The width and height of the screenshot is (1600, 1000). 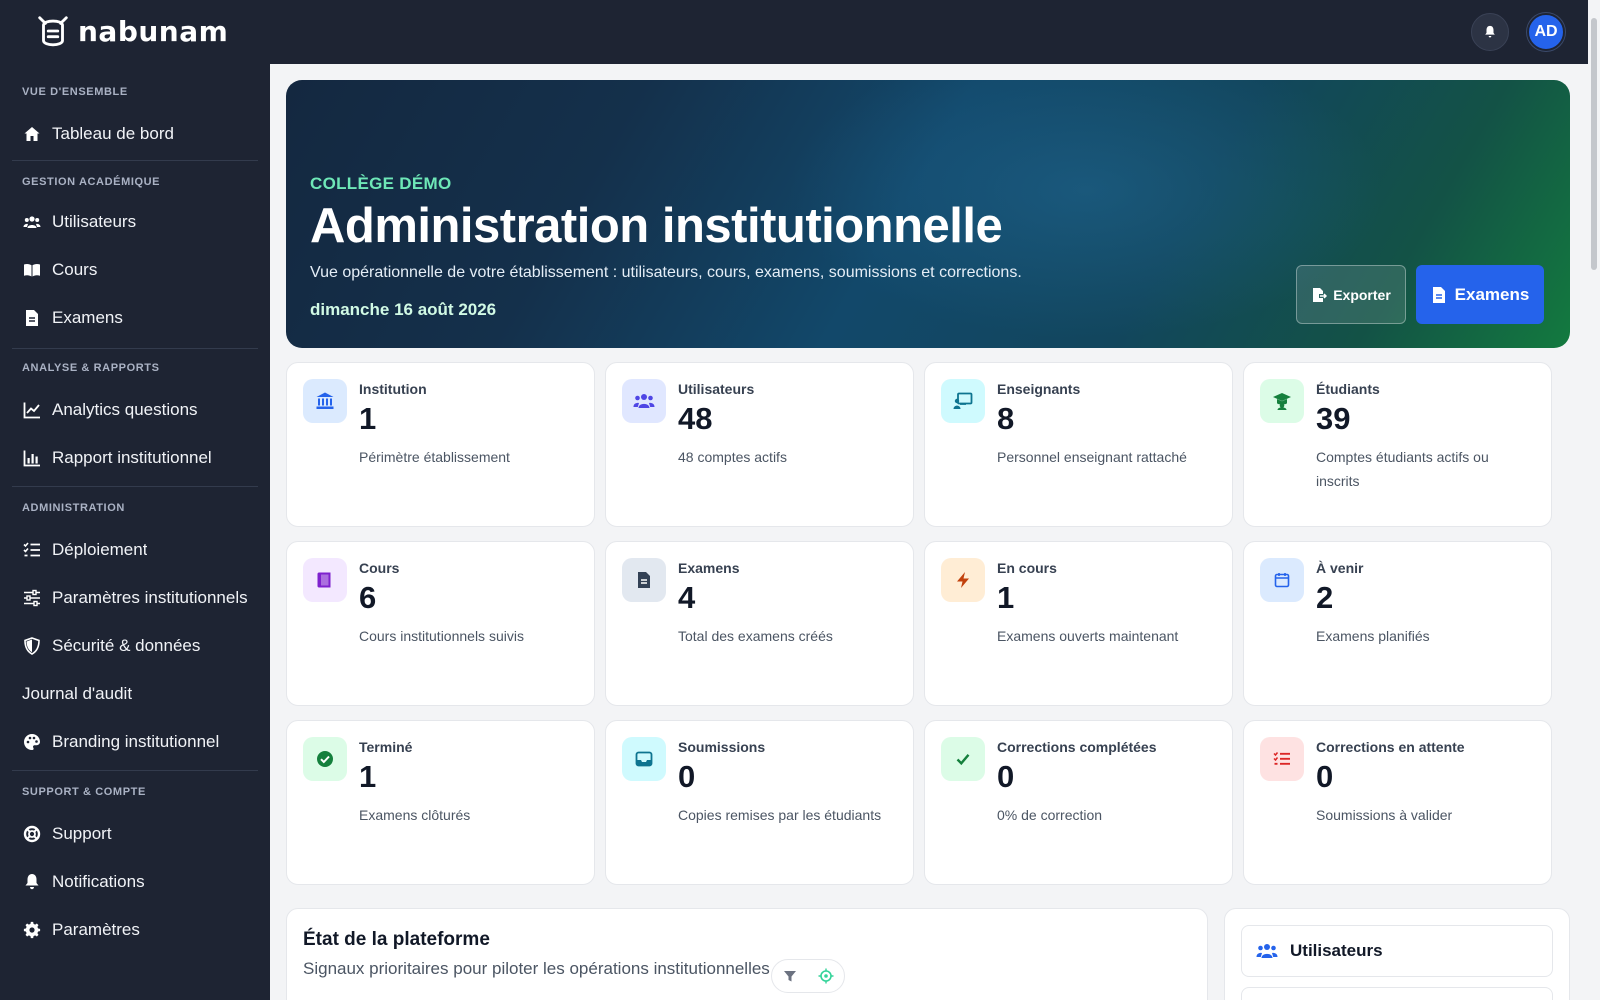 I want to click on stat-description: Total des examens créés, so click(x=755, y=636).